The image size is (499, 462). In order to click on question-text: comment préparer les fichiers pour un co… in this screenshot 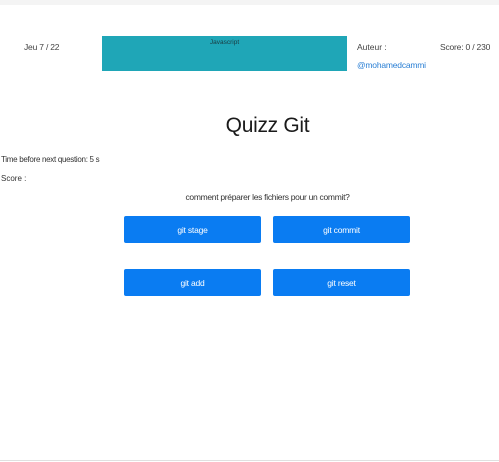, I will do `click(267, 197)`.